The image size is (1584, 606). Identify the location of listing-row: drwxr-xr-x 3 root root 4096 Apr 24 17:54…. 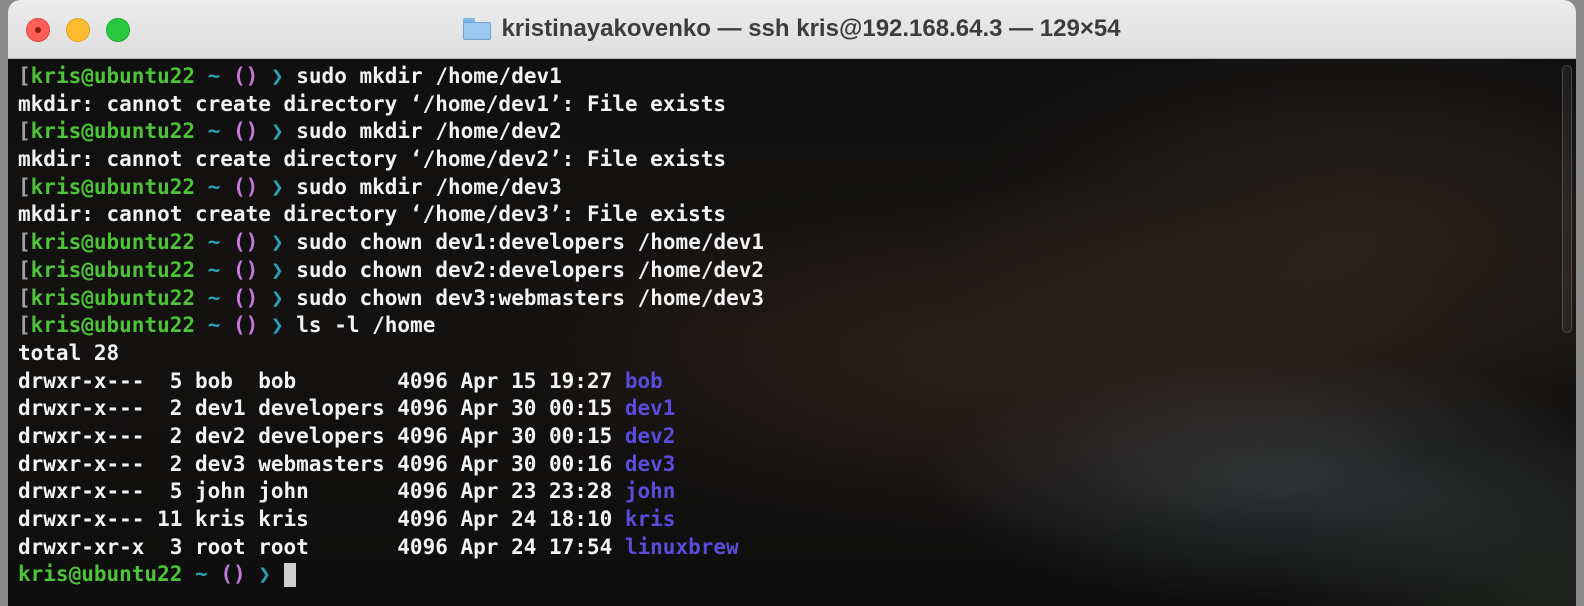
(391, 548).